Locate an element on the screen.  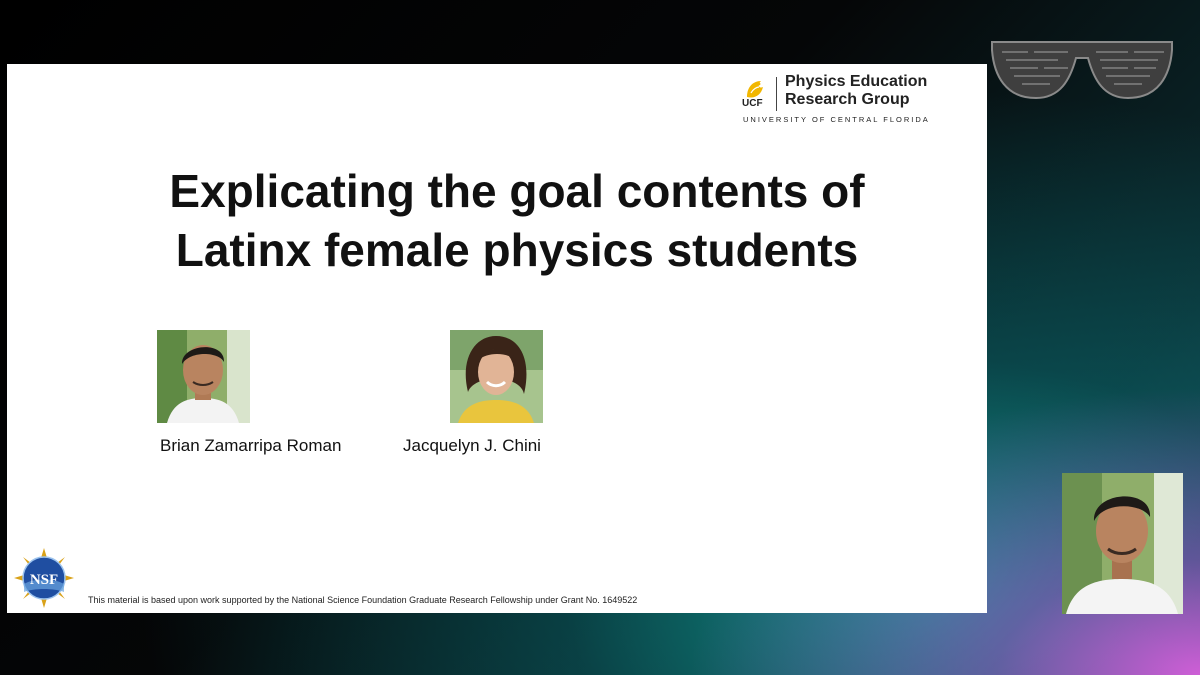
slide-title-line-2: Latinx female physics students is located at coordinates (517, 250).